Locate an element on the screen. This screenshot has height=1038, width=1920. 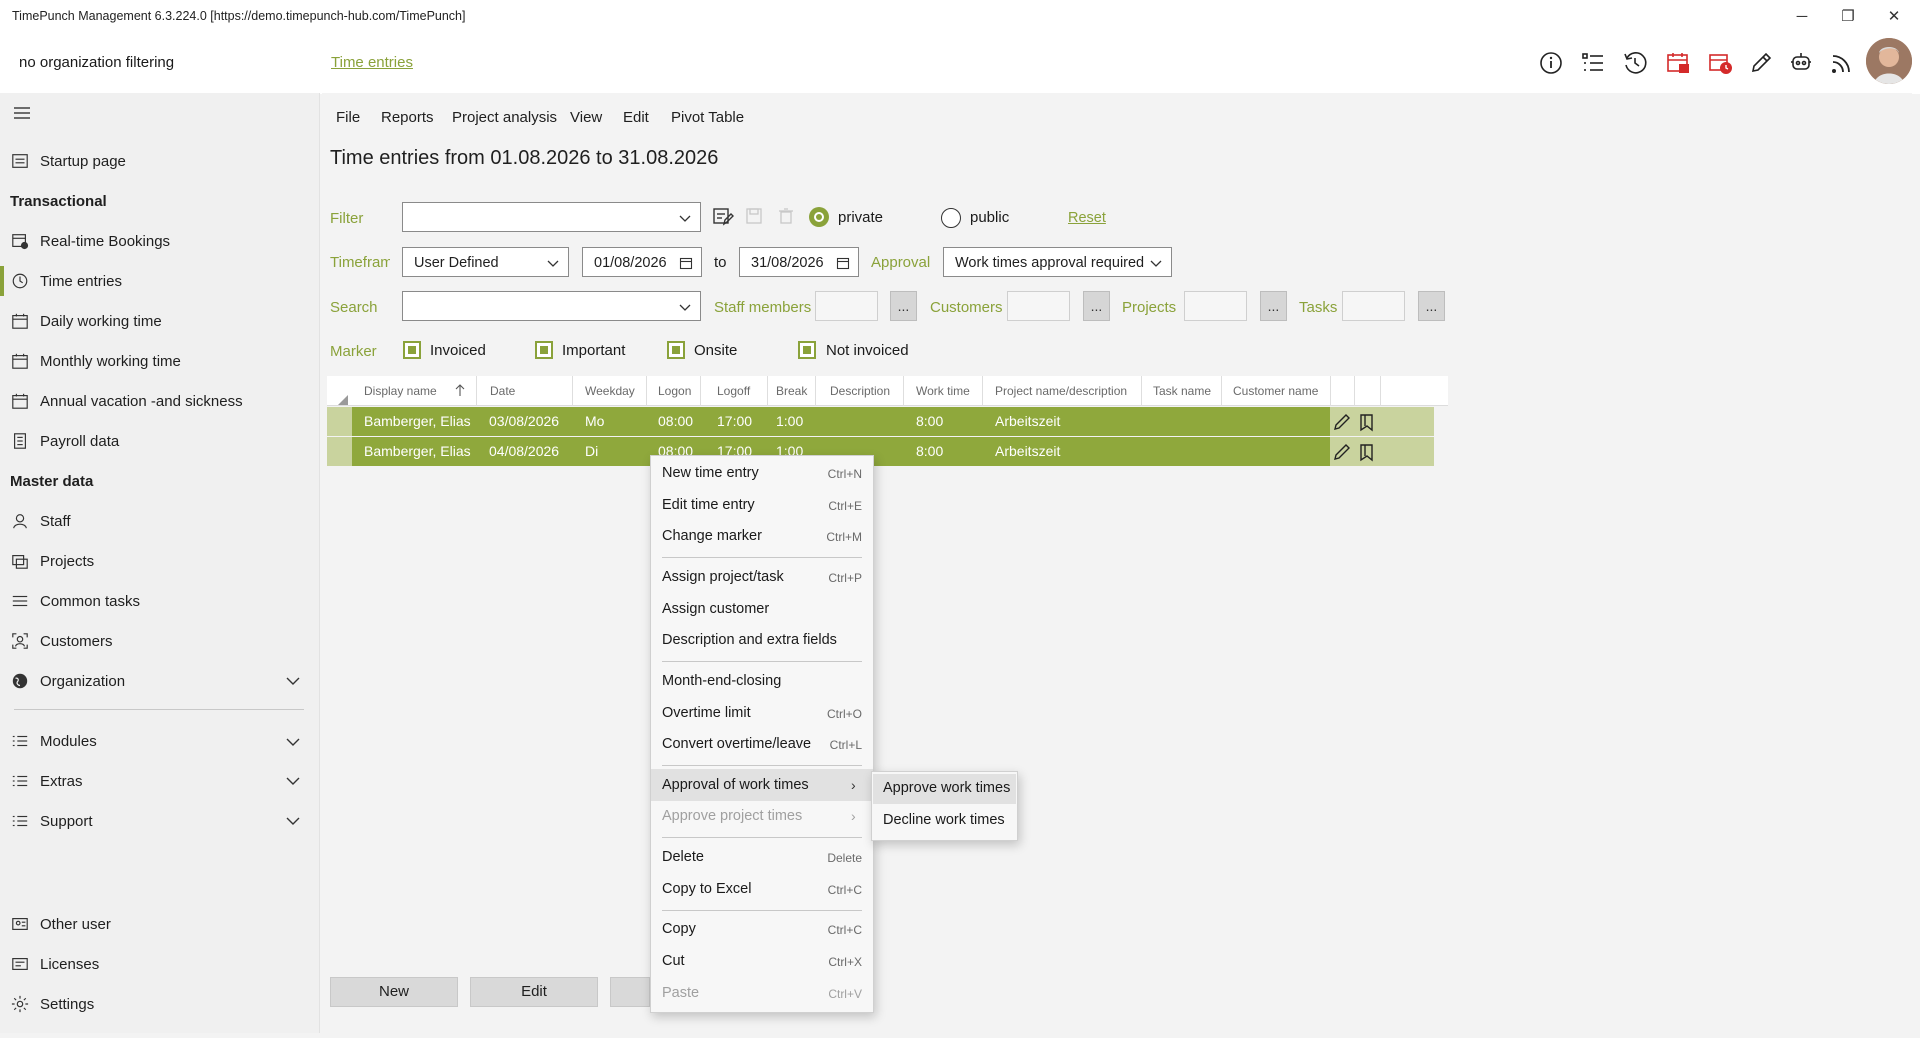
breadcrumb-time-entries: Time entries is located at coordinates (372, 62).